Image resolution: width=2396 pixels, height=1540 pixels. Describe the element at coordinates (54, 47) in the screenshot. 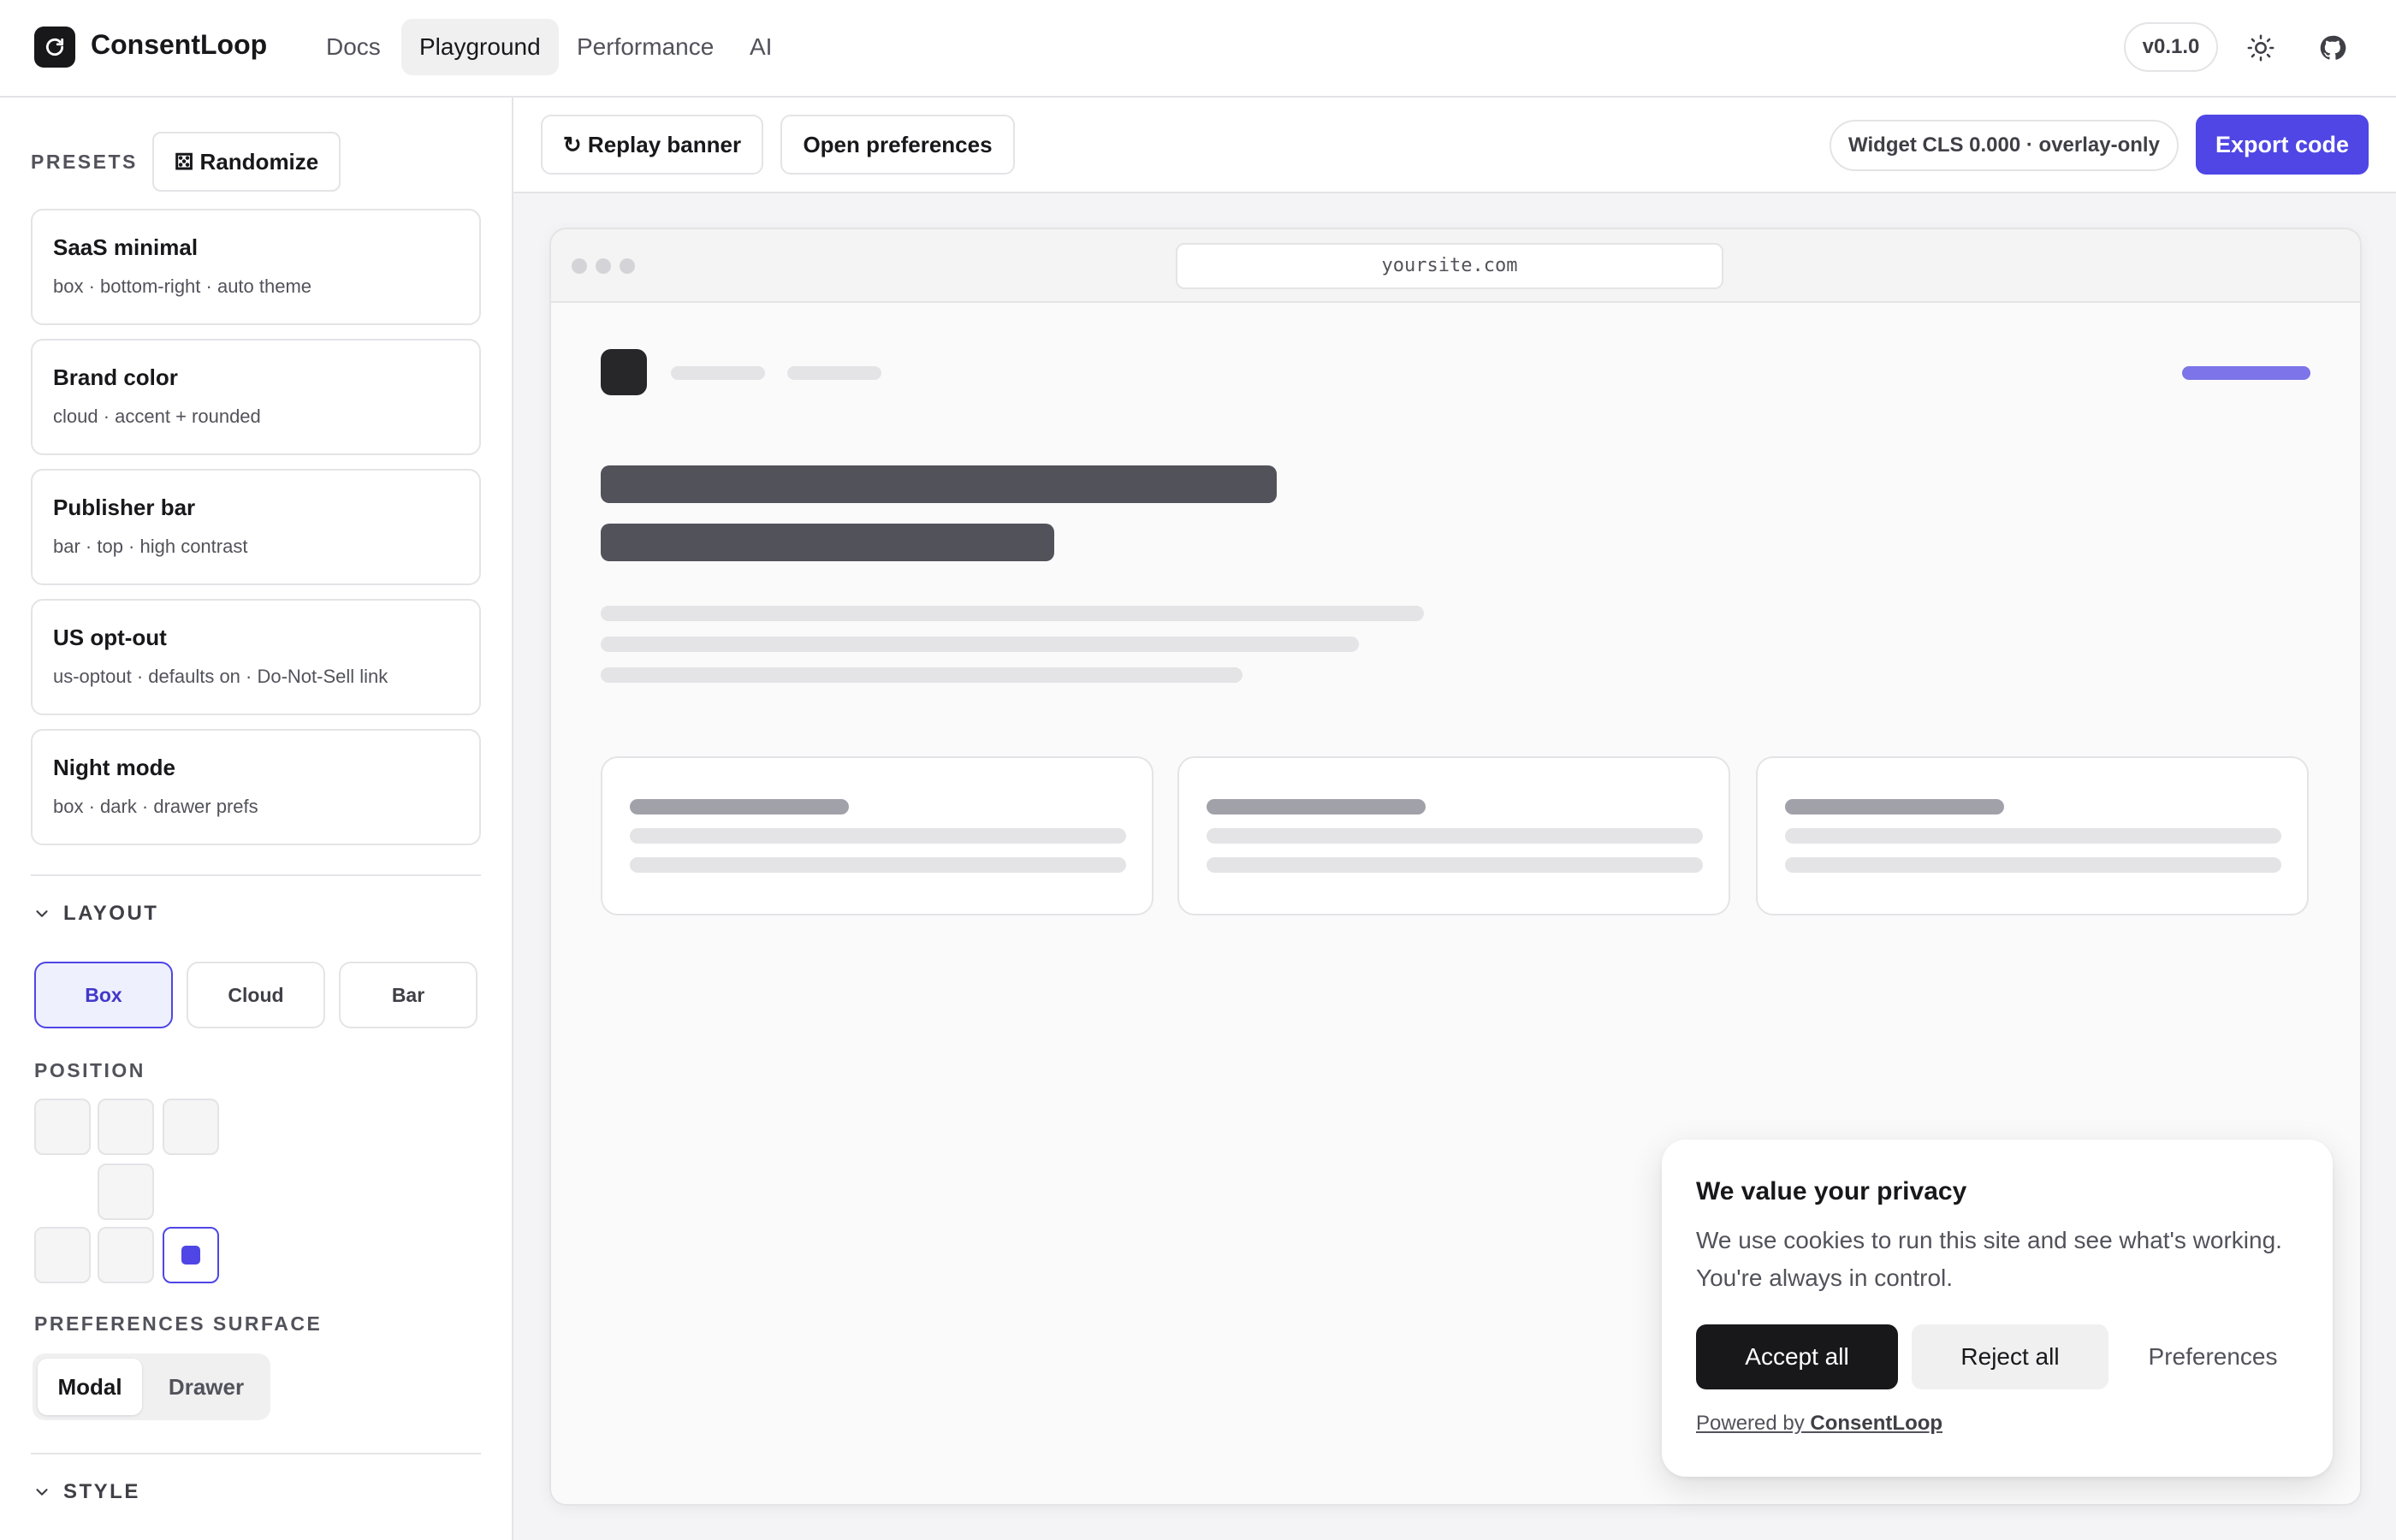

I see `refresh-loop-icon` at that location.